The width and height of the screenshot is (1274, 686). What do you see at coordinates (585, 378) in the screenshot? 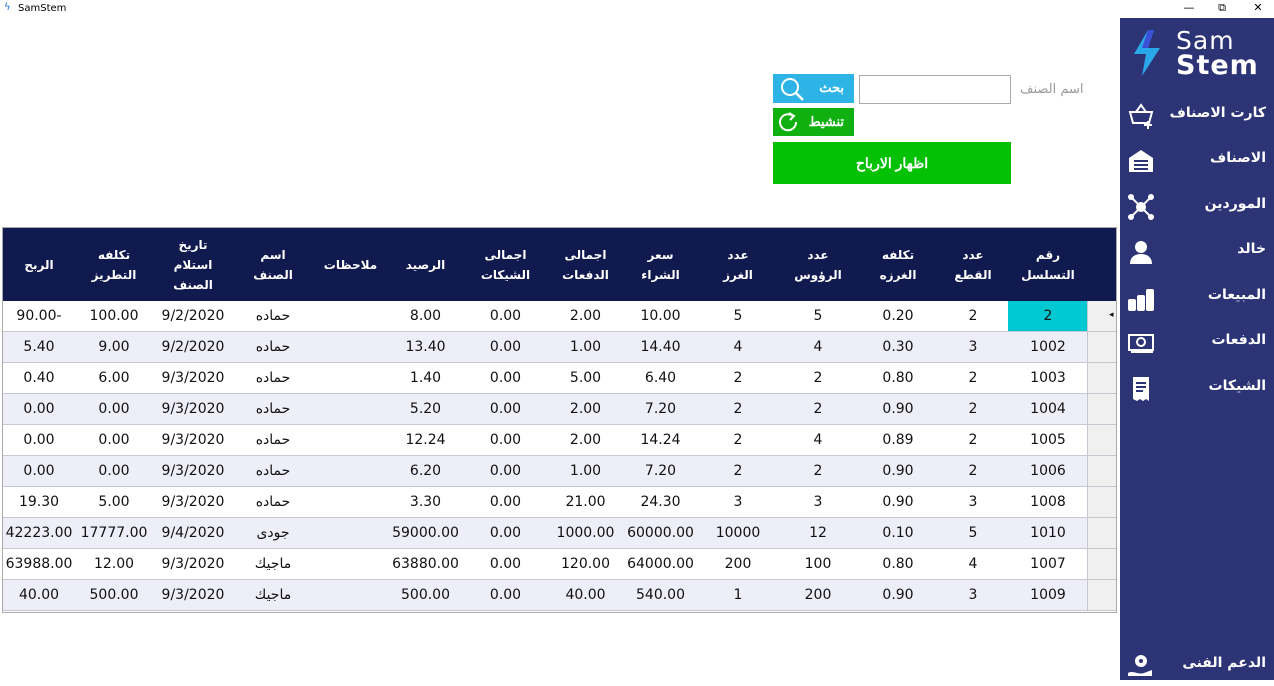
I see `table-cell: 5.00` at bounding box center [585, 378].